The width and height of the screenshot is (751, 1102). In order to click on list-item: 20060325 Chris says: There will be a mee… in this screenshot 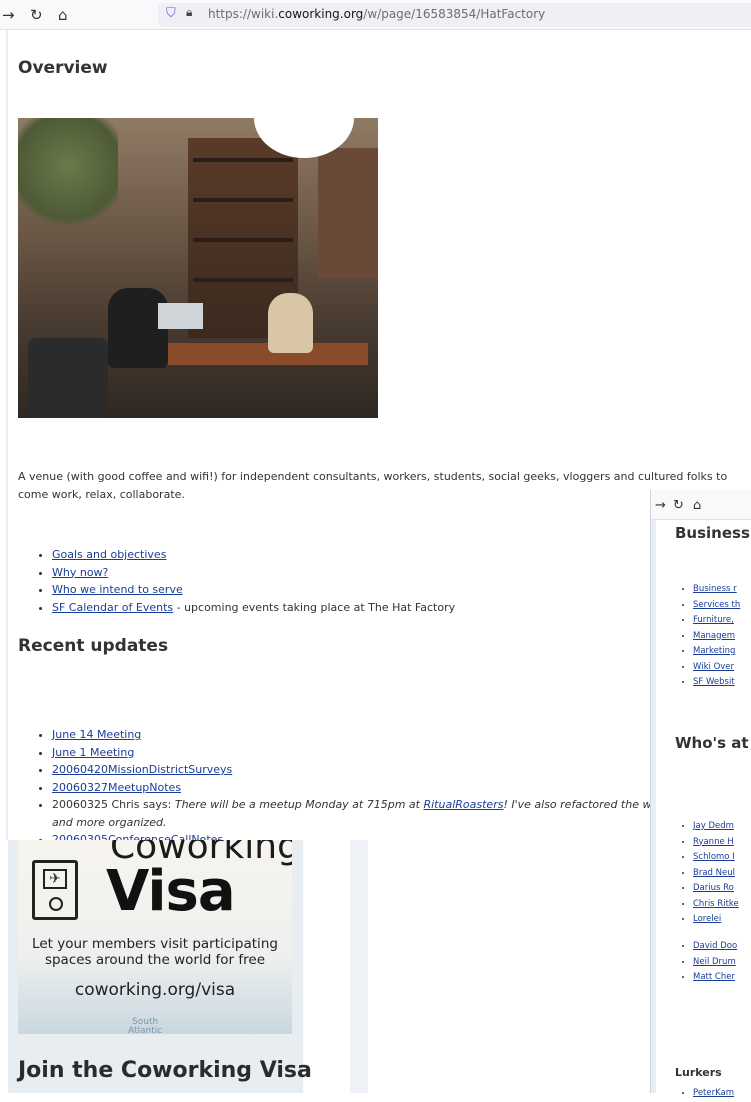, I will do `click(387, 813)`.